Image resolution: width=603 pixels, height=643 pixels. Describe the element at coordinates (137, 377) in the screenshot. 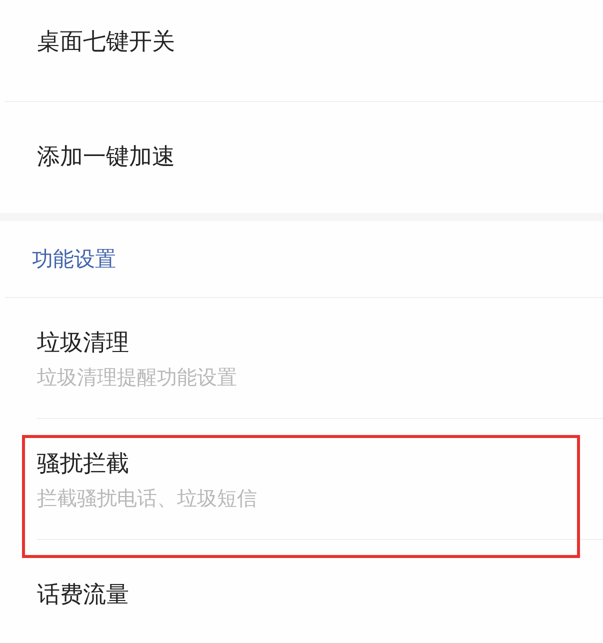

I see `setting-description: 垃圾清理提醒功能设置` at that location.